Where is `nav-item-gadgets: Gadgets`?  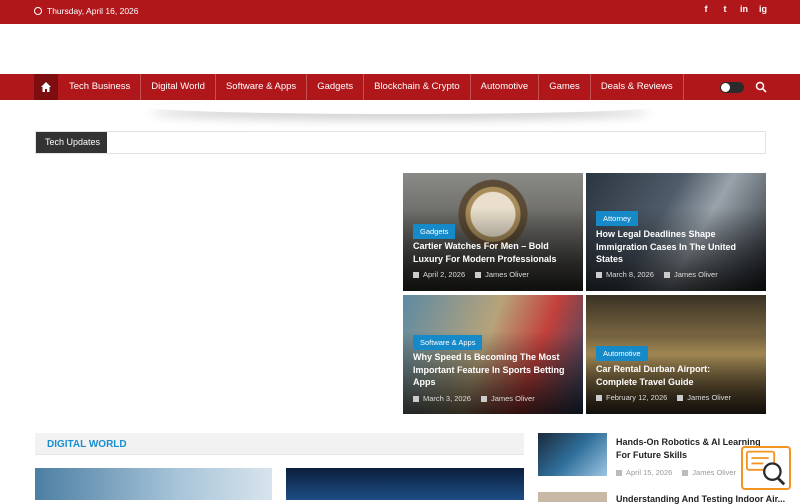 nav-item-gadgets: Gadgets is located at coordinates (336, 87).